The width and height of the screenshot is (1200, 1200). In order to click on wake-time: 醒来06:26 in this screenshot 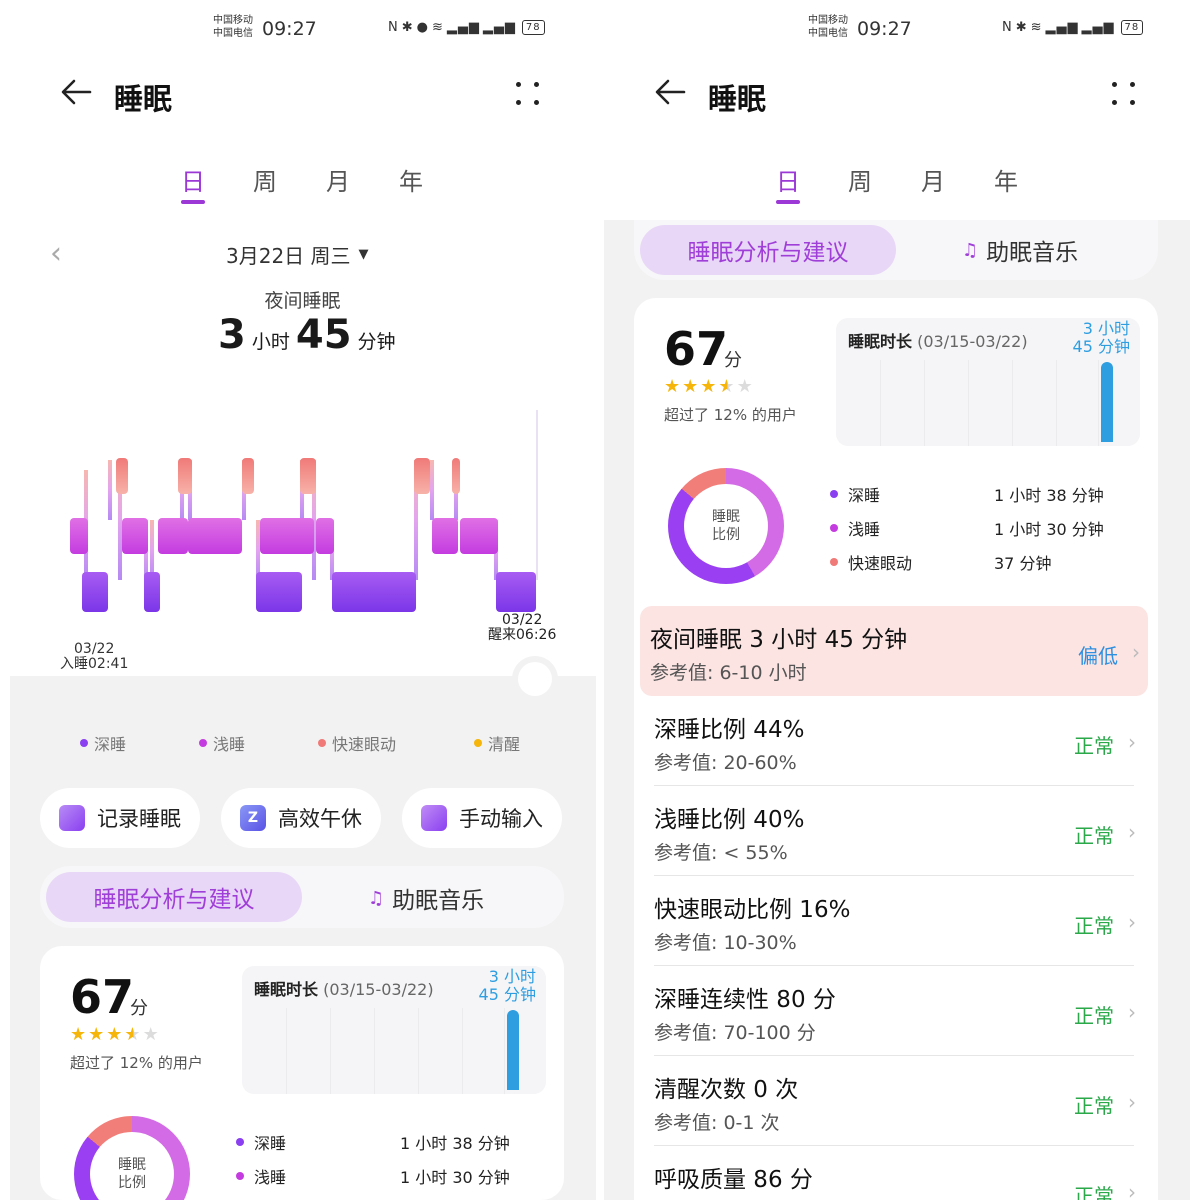, I will do `click(522, 635)`.